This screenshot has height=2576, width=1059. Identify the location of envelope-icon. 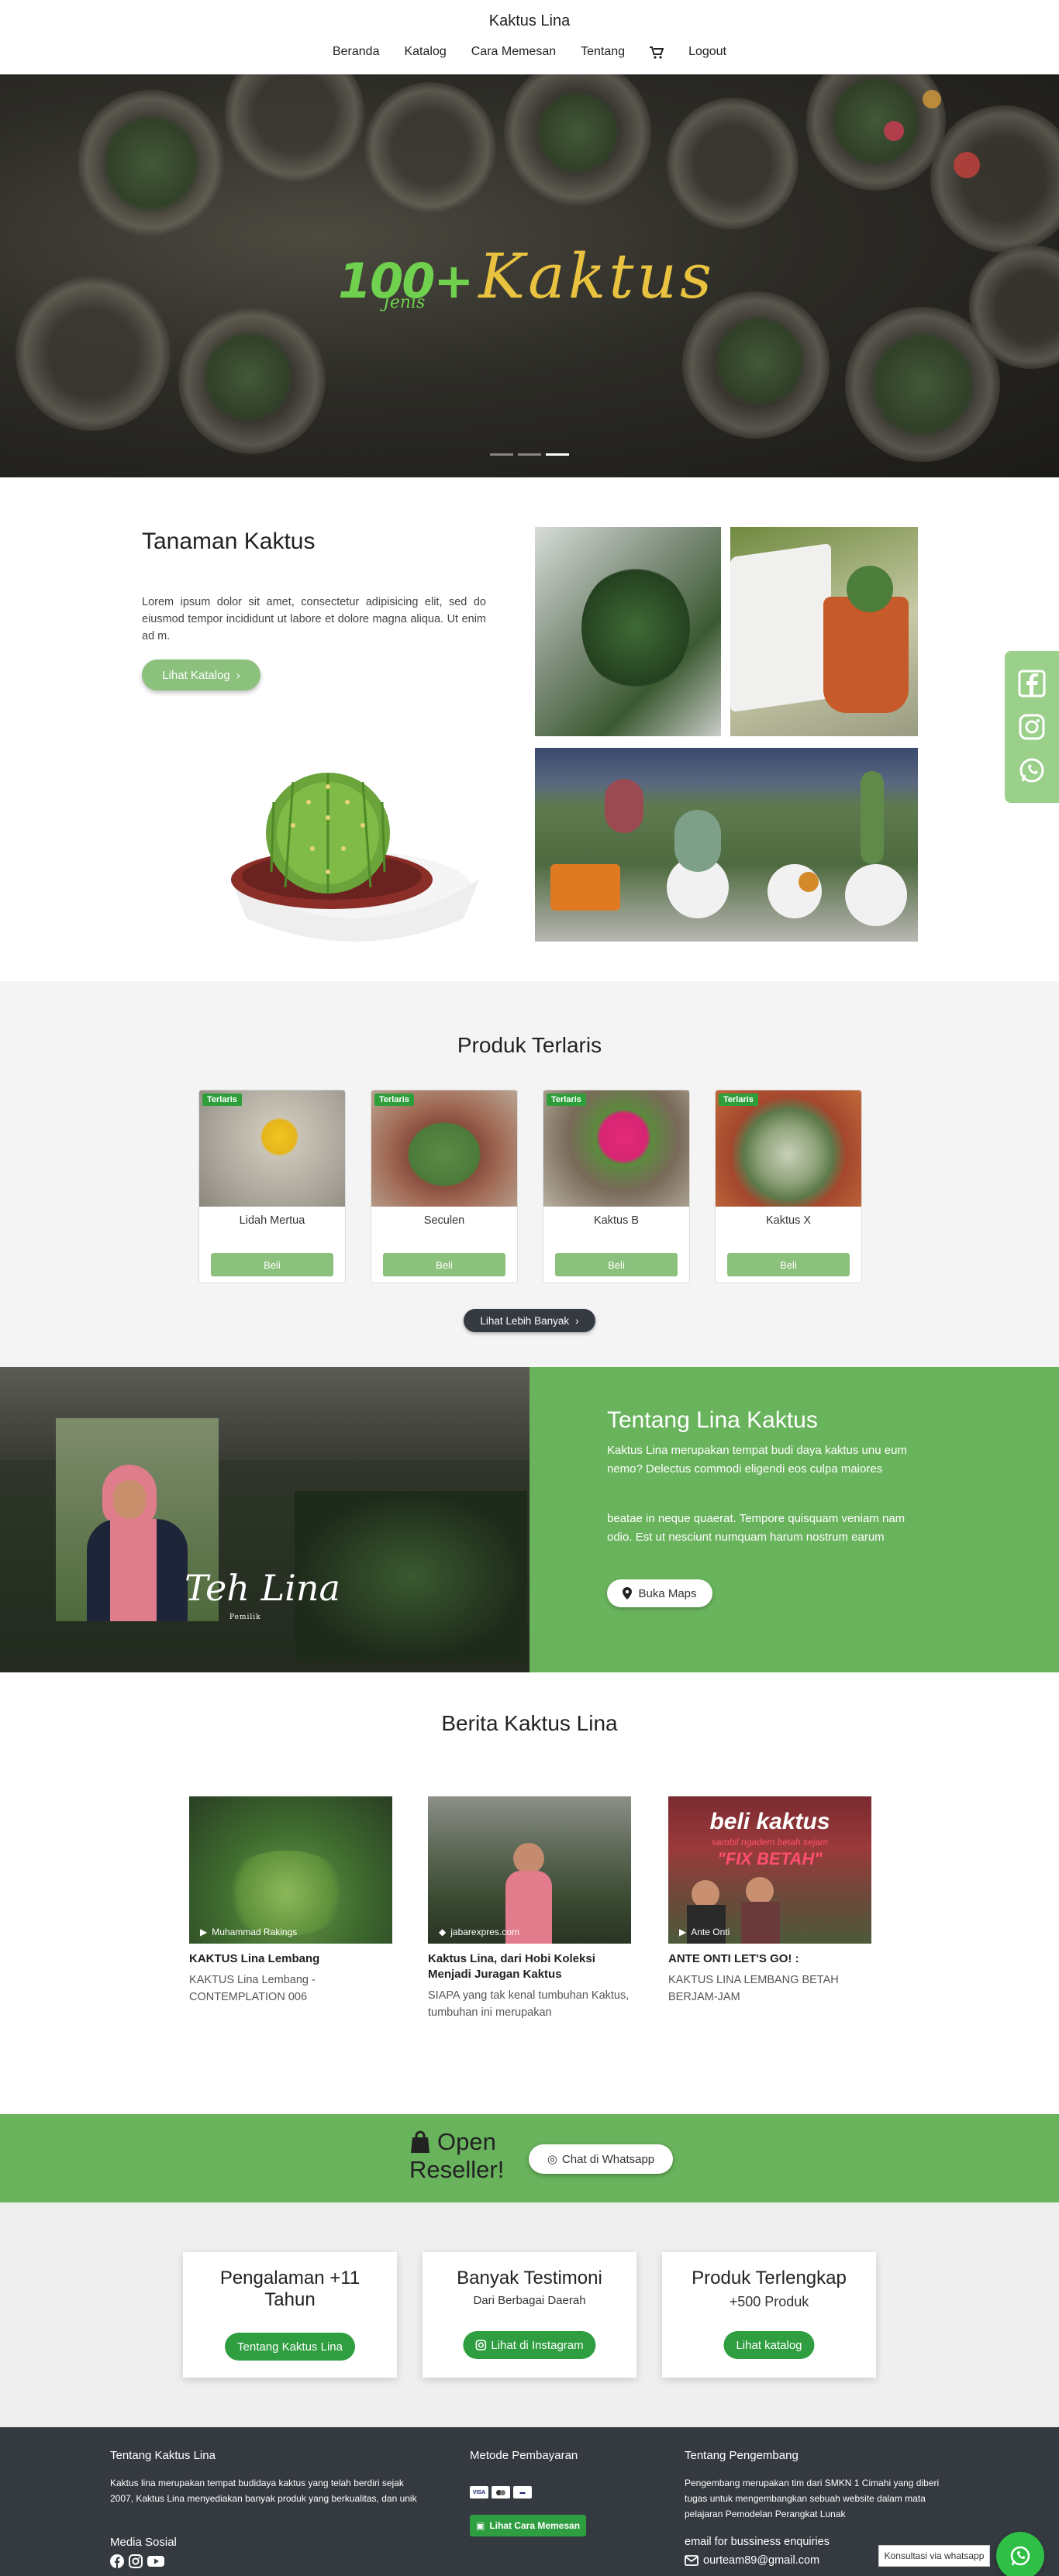
(692, 2560).